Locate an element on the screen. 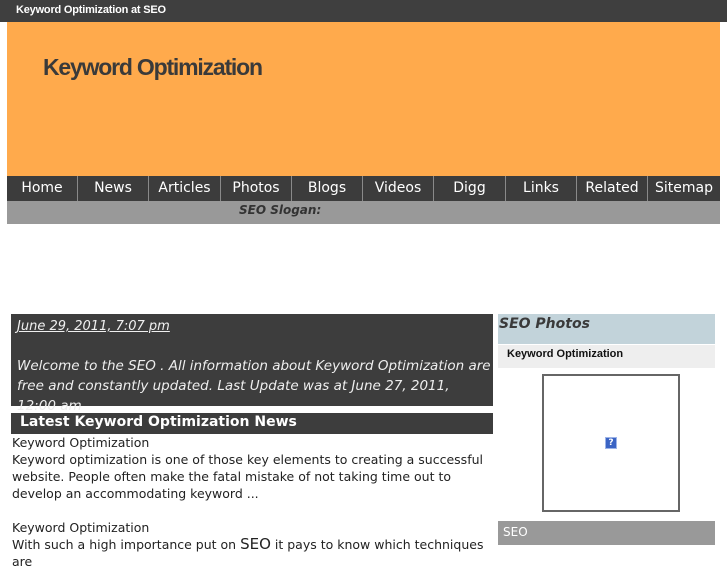 Image resolution: width=727 pixels, height=570 pixels. top-bar-title: Keyword Optimization at SEO is located at coordinates (91, 10).